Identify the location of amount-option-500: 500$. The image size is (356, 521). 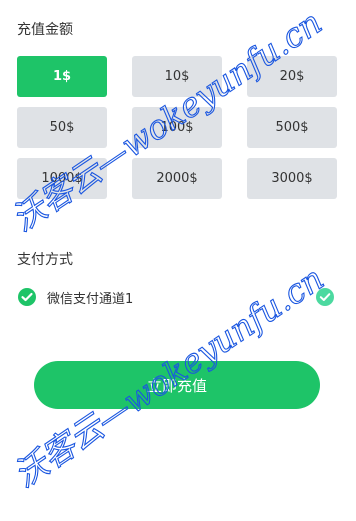
(292, 127).